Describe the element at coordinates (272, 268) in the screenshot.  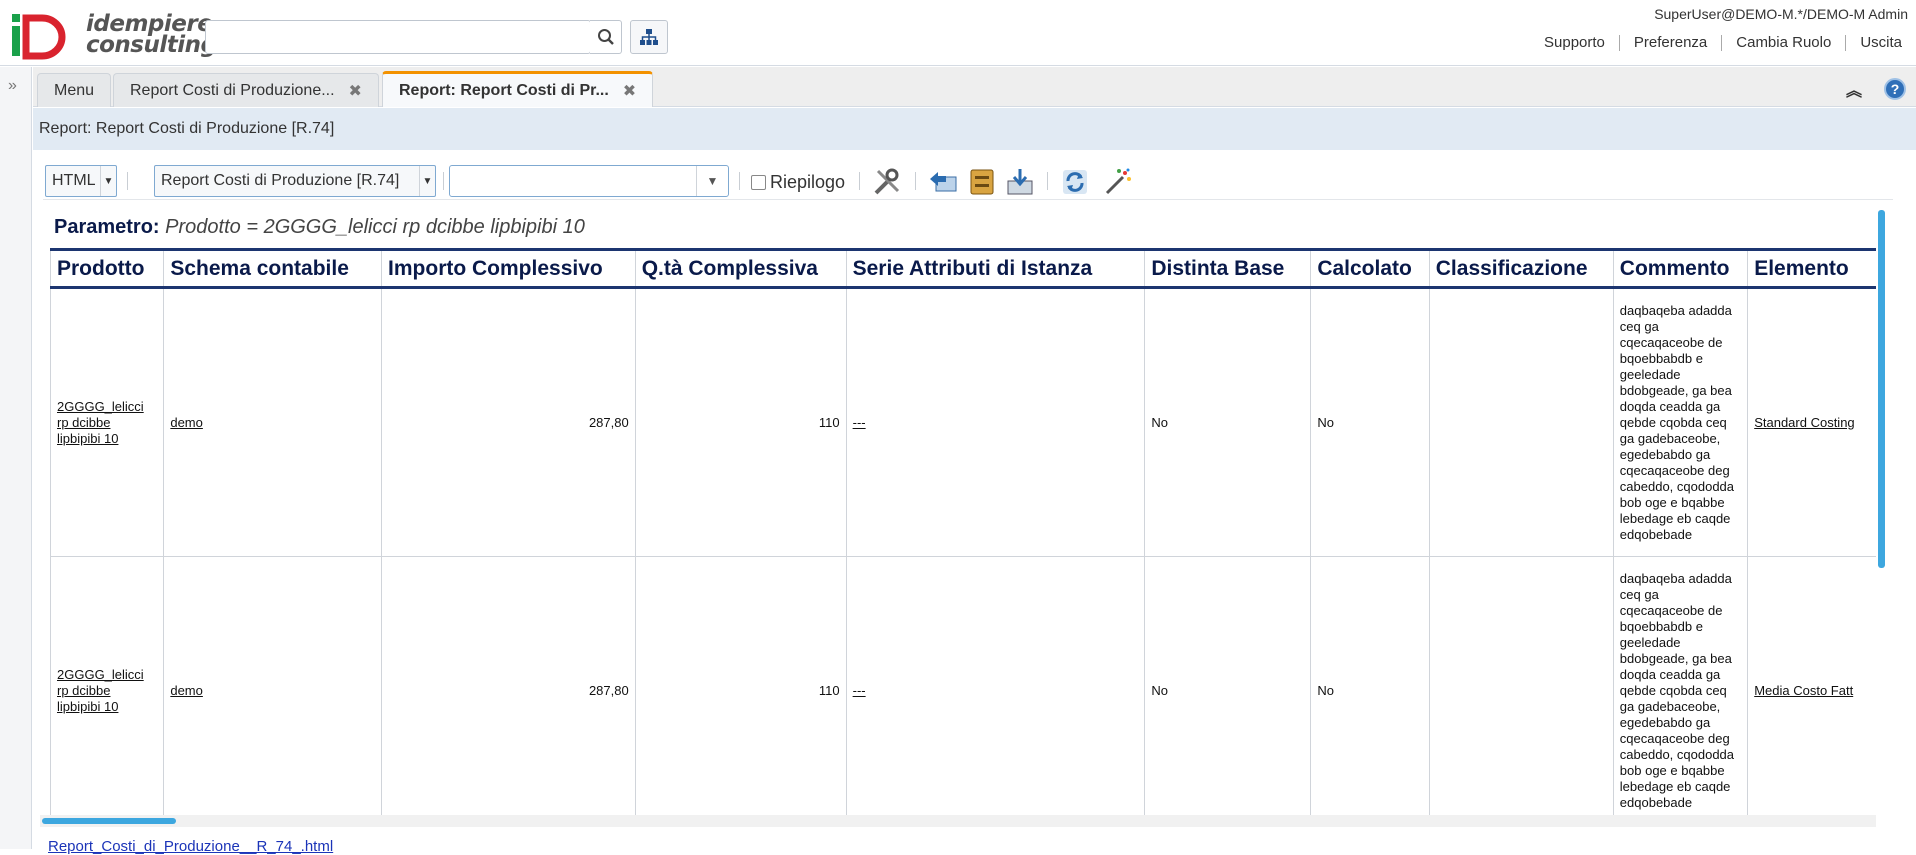
I see `column-header: Schema contabile` at that location.